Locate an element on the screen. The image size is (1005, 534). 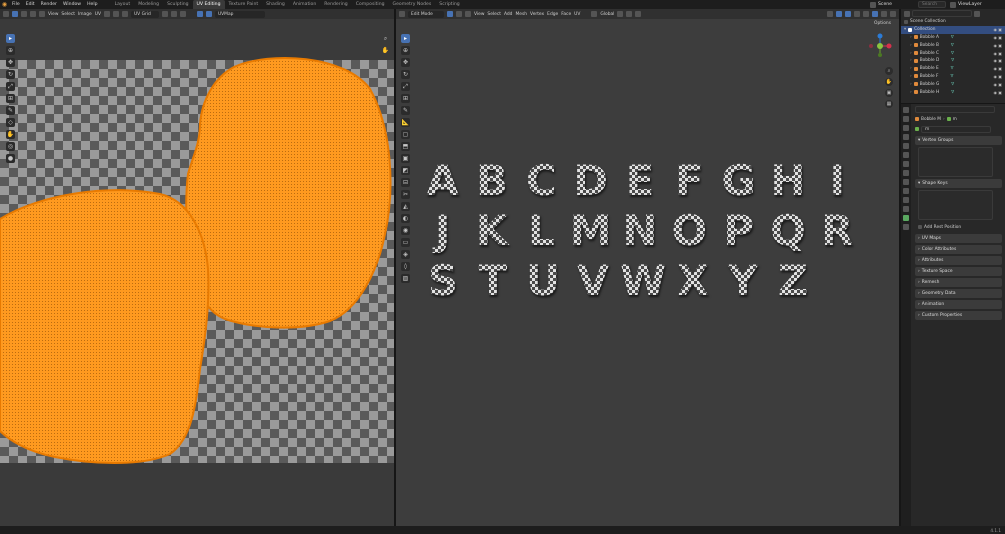
snap-icon is located at coordinates (115, 14).